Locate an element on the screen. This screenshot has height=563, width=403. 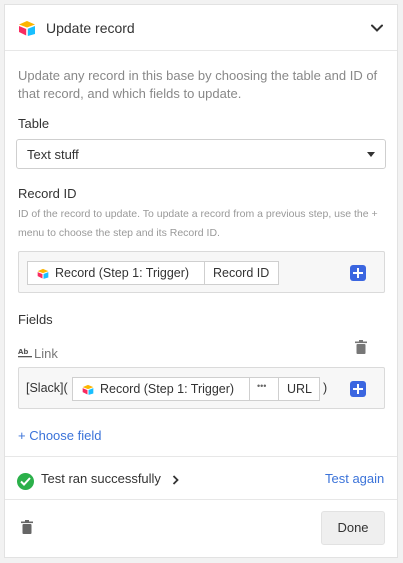
field-source-token: Record (Step 1: Trigger) is located at coordinates (161, 389).